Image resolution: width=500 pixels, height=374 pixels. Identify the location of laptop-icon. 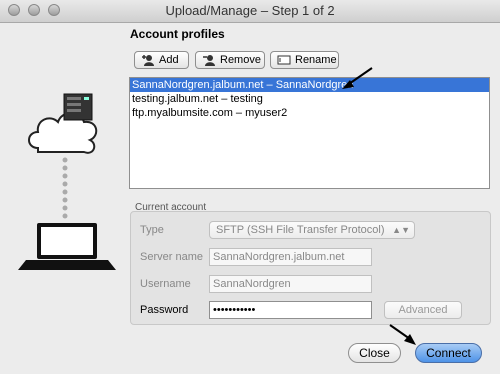
(67, 246).